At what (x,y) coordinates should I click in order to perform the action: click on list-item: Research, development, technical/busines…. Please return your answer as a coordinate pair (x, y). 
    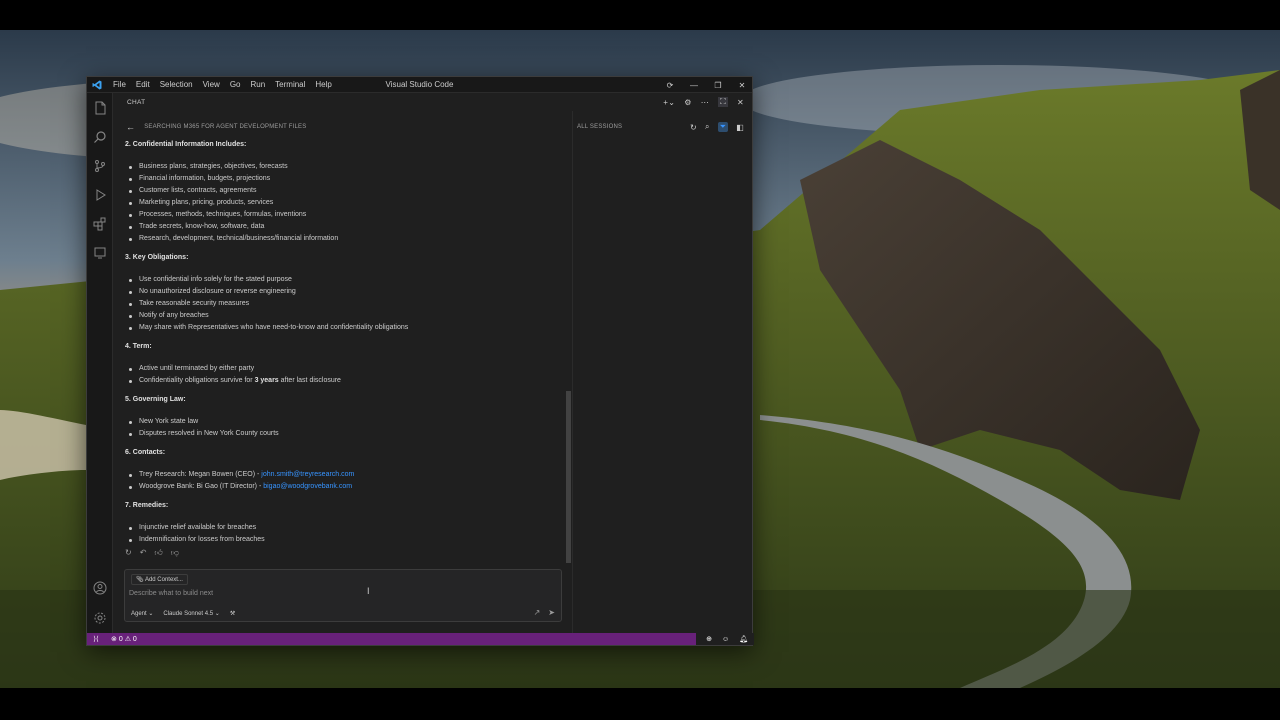
    Looking at the image, I should click on (233, 238).